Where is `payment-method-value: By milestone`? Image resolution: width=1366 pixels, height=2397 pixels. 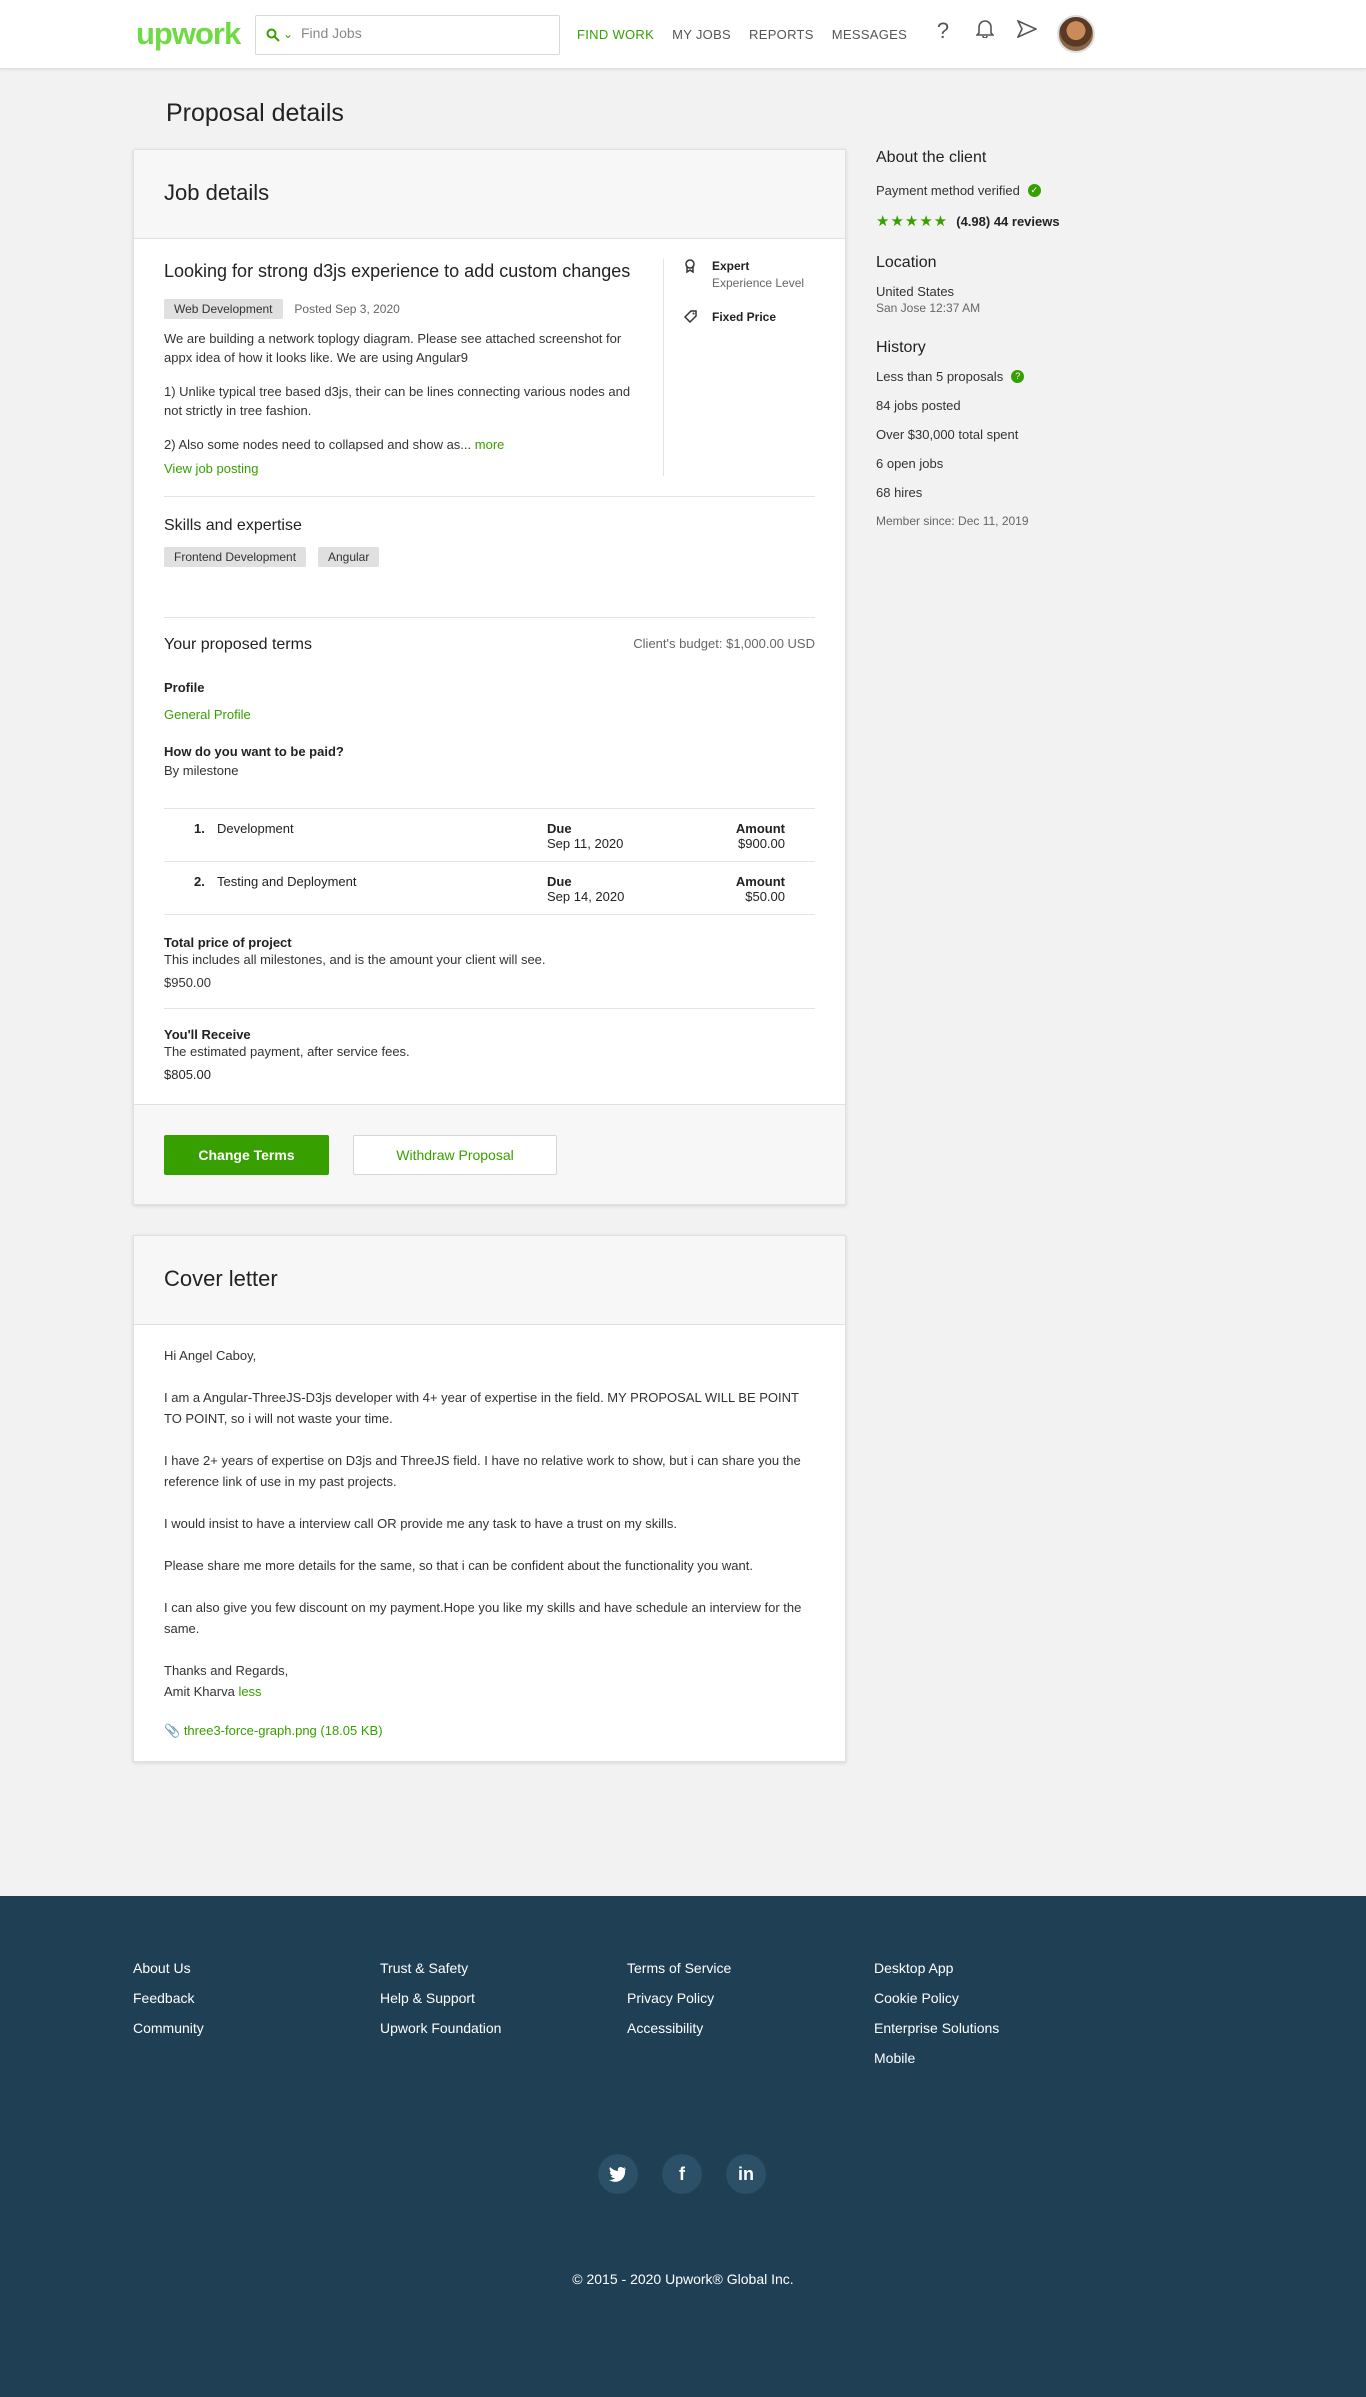
payment-method-value: By milestone is located at coordinates (201, 770).